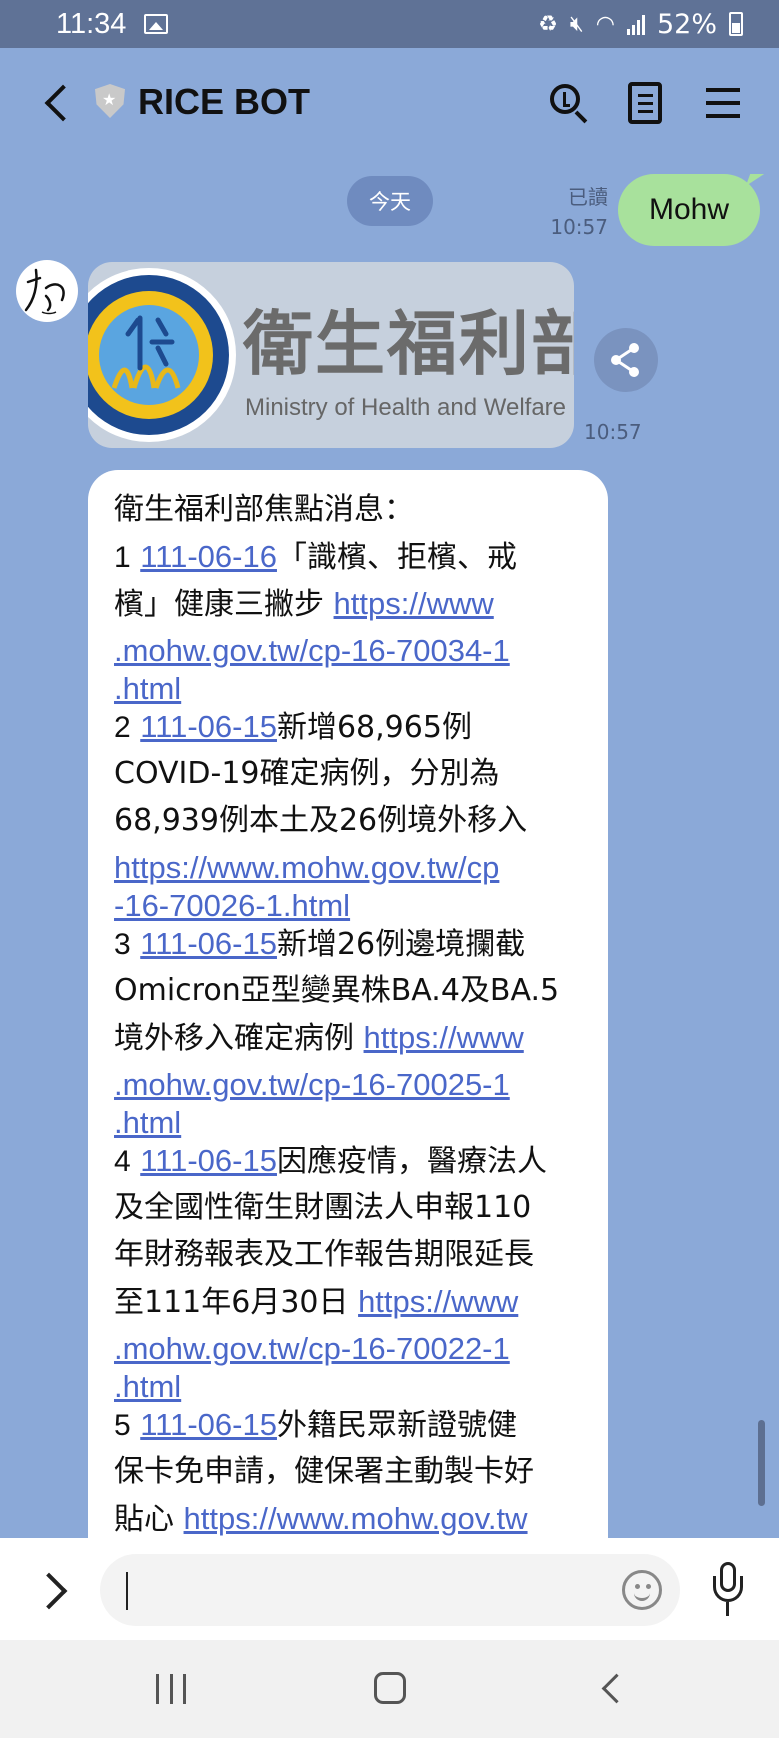  I want to click on news-item-url-line: .mohw.gov.tw/cp-16-70022-1, so click(361, 1345).